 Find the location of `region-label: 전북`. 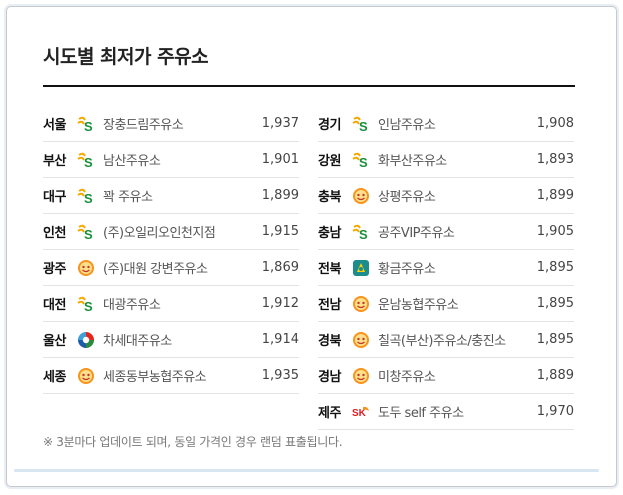

region-label: 전북 is located at coordinates (329, 269).